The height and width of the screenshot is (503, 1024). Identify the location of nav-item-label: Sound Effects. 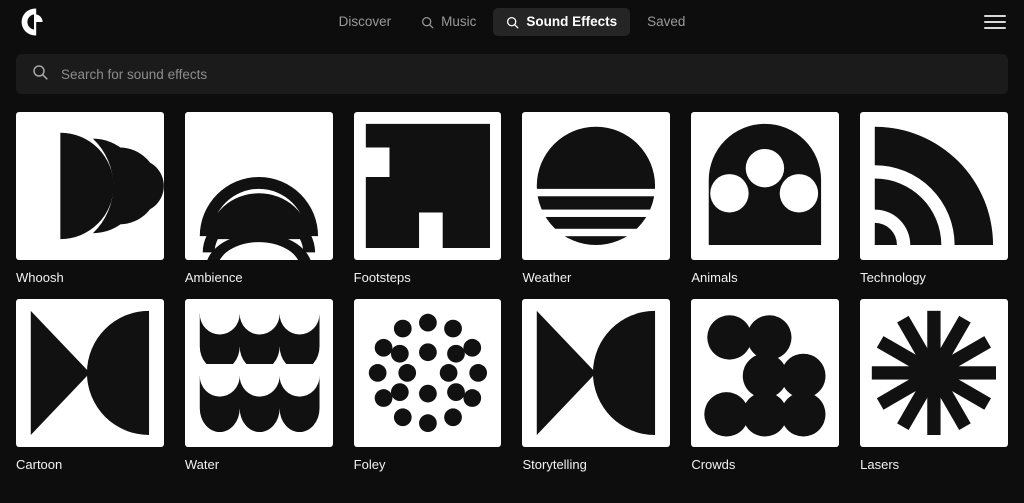
(572, 22).